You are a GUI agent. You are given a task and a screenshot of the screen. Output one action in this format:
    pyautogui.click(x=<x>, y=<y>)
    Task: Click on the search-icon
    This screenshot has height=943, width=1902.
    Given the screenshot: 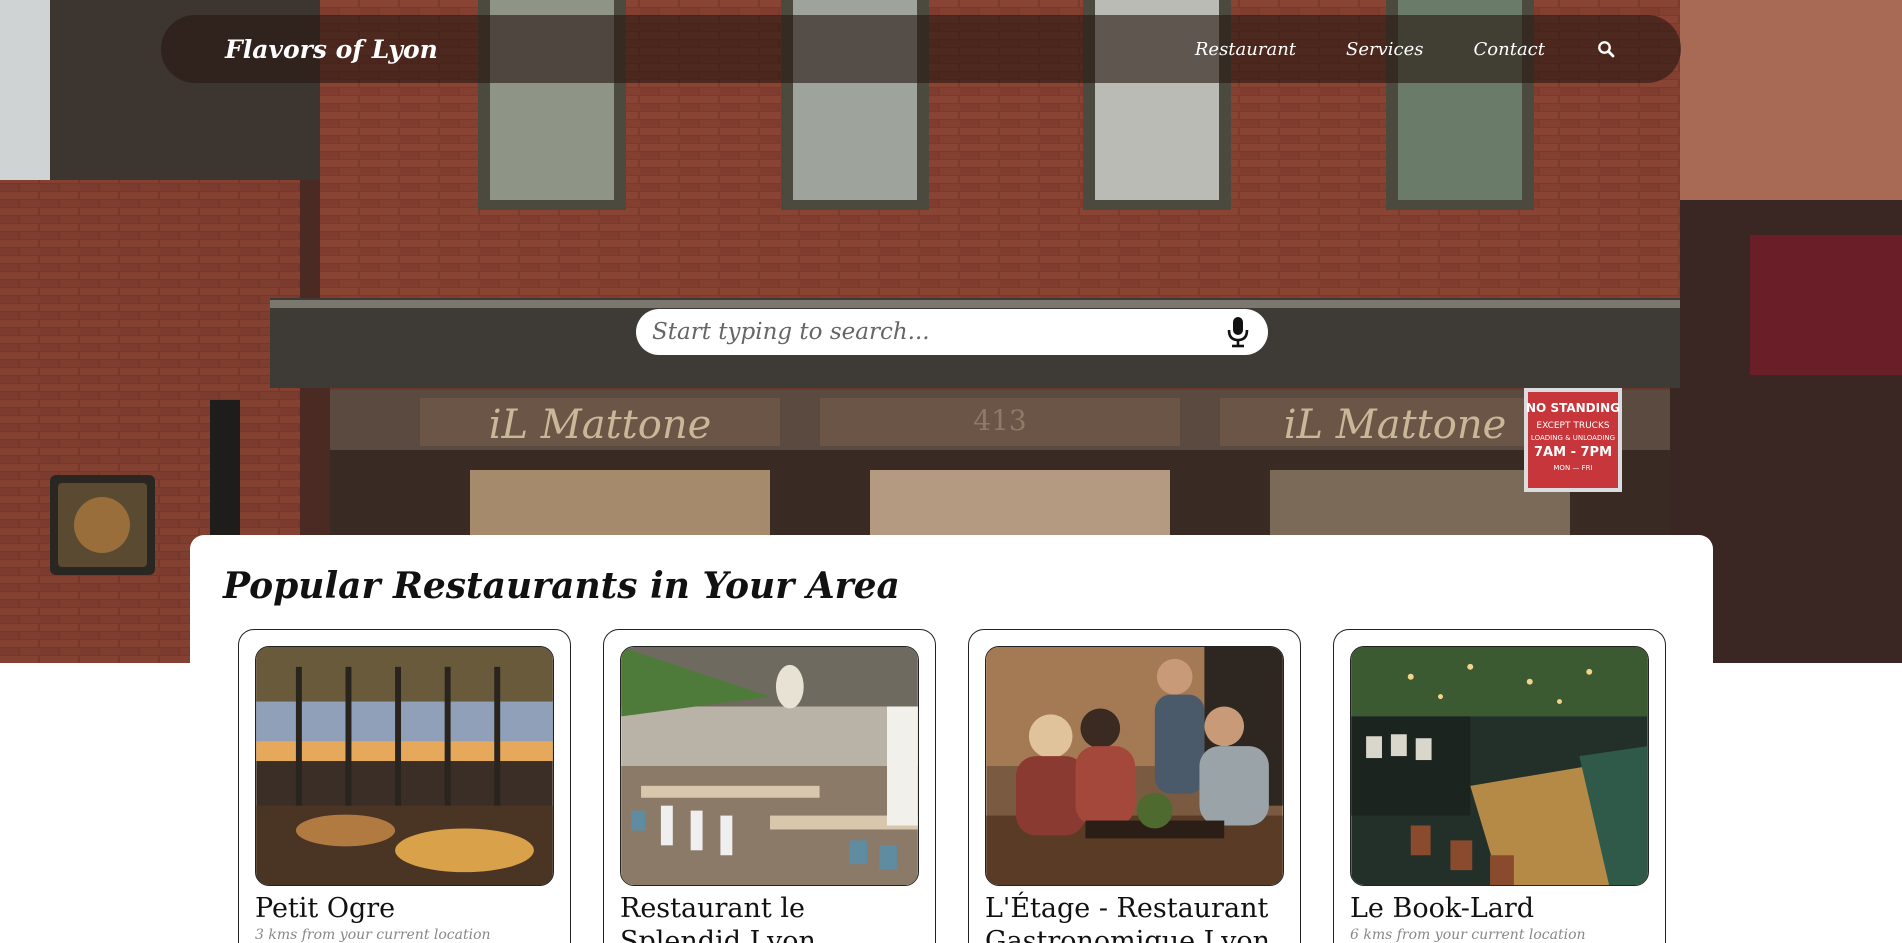 What is the action you would take?
    pyautogui.click(x=1606, y=49)
    